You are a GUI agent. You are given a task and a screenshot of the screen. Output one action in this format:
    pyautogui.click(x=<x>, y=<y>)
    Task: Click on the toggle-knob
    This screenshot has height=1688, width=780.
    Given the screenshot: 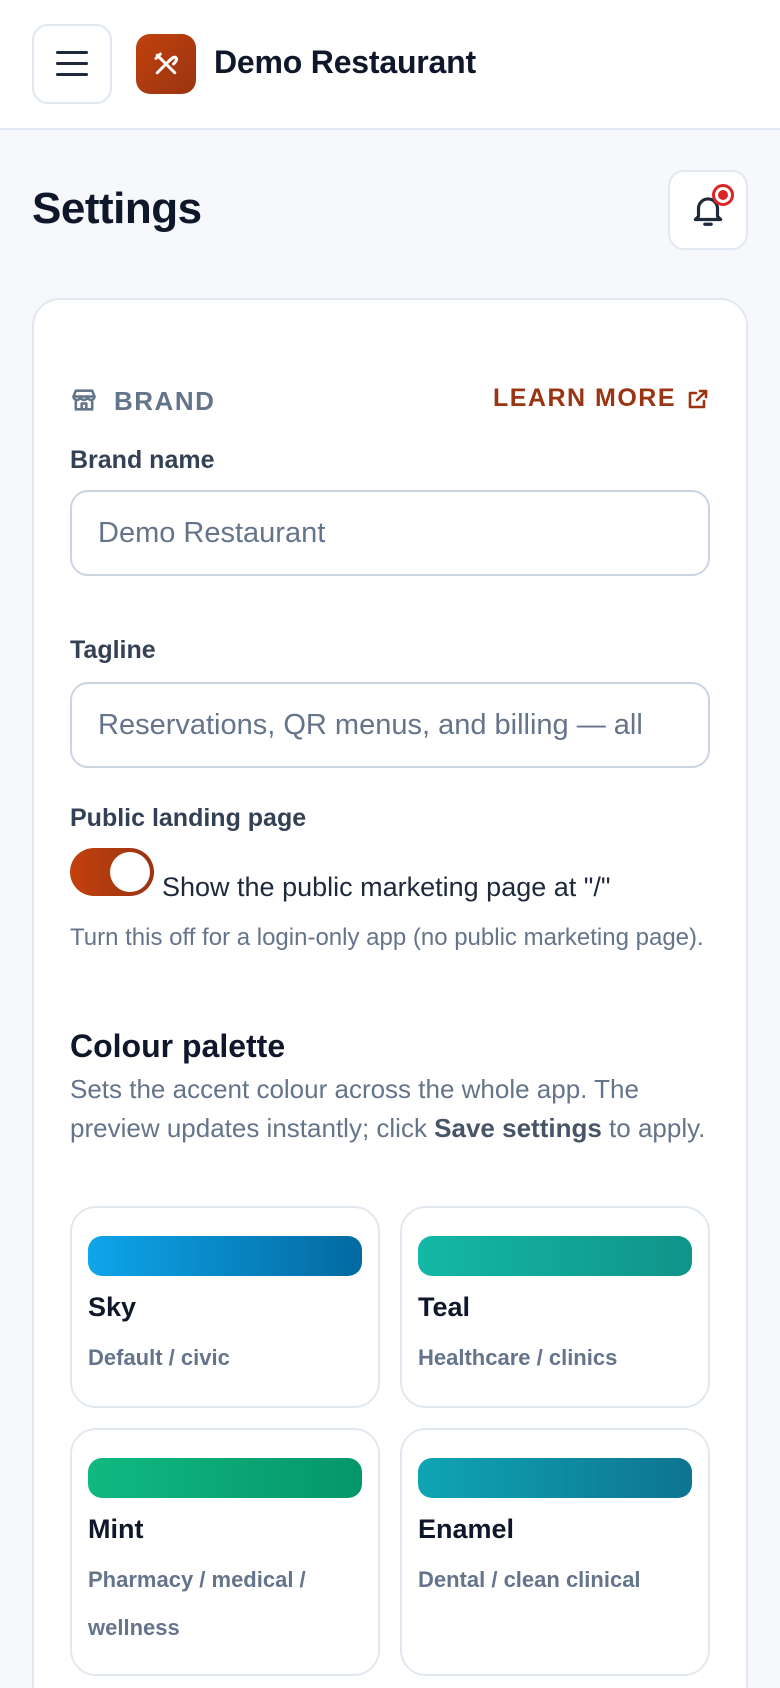 What is the action you would take?
    pyautogui.click(x=130, y=872)
    